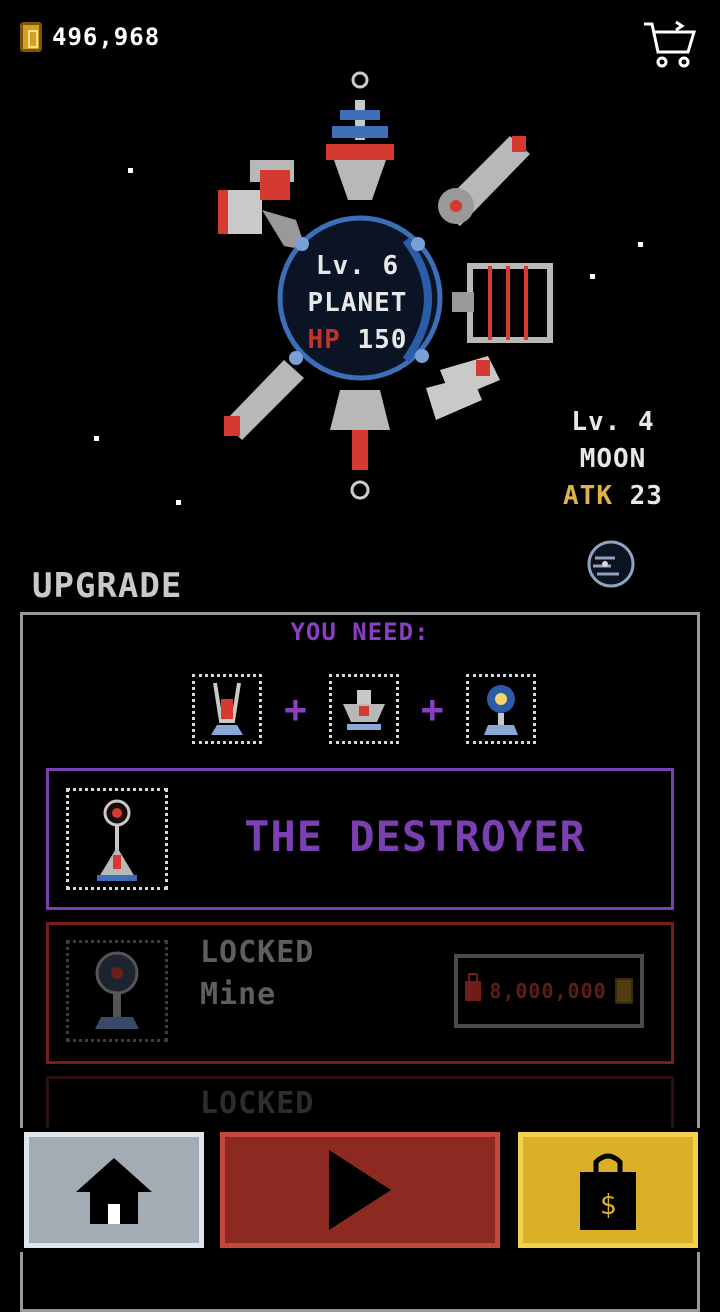  What do you see at coordinates (588, 496) in the screenshot?
I see `atk-label: ATK` at bounding box center [588, 496].